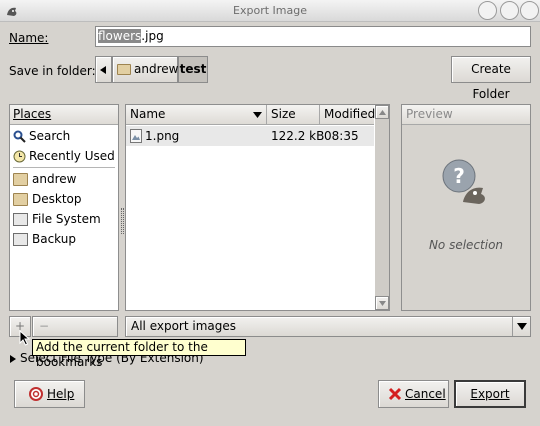 The height and width of the screenshot is (426, 540). What do you see at coordinates (47, 199) in the screenshot?
I see `place-desktop: Desktop` at bounding box center [47, 199].